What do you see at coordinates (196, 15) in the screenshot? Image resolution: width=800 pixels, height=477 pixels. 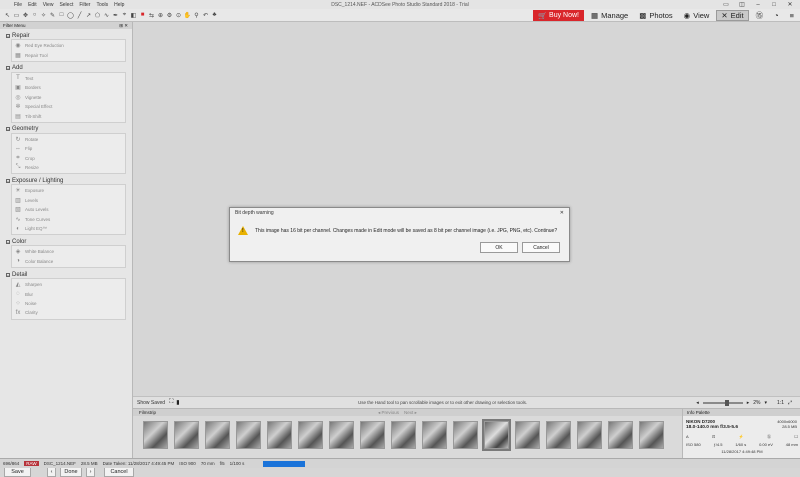 I see `wand-icon: ⚲` at bounding box center [196, 15].